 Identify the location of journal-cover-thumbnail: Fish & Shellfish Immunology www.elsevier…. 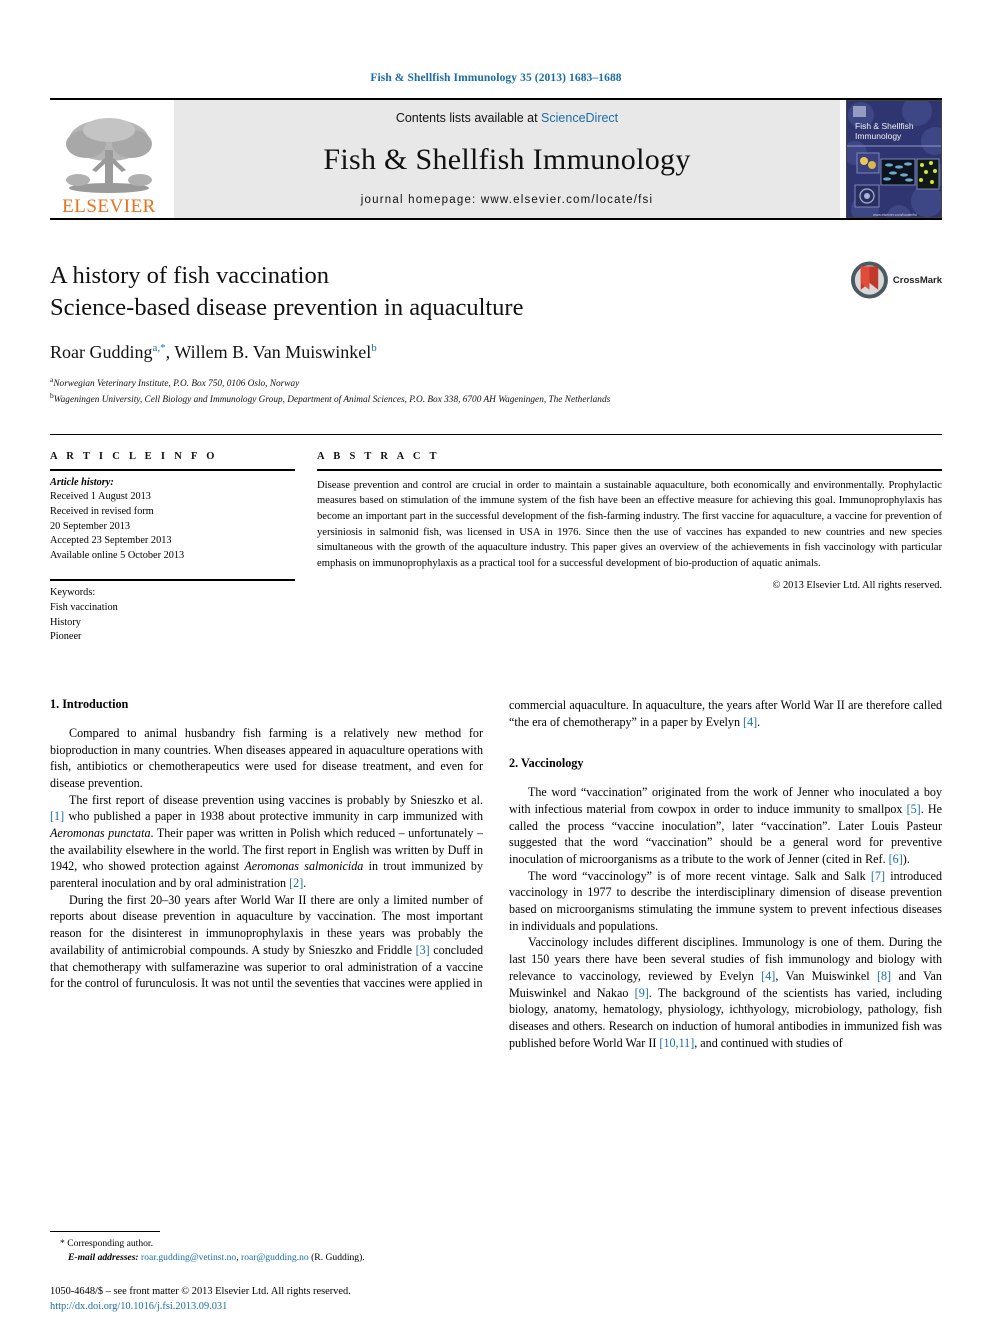
(894, 159).